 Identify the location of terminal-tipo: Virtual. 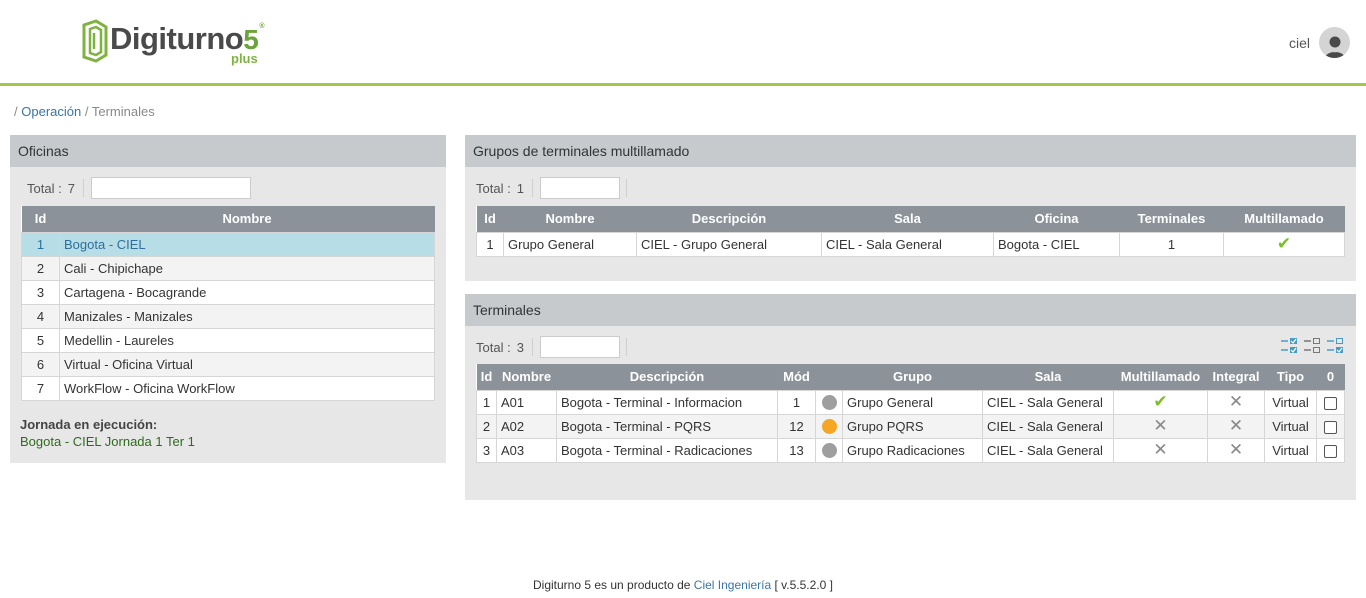
(1290, 426).